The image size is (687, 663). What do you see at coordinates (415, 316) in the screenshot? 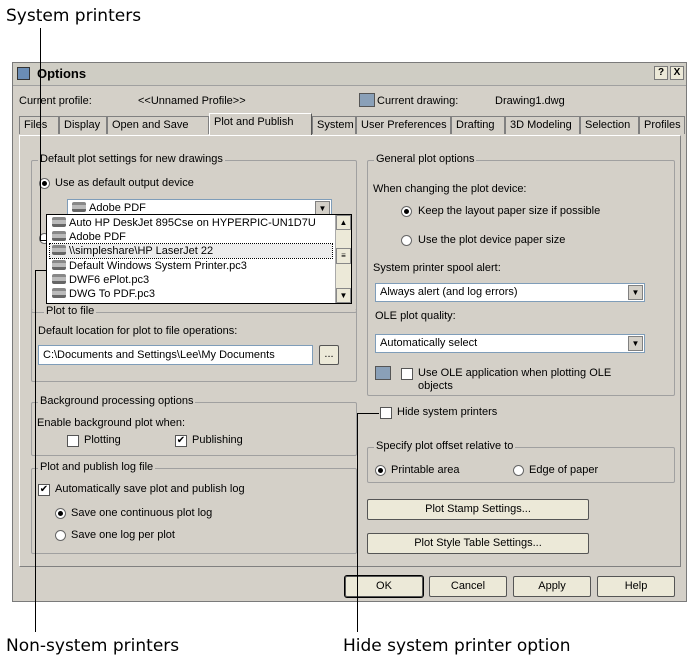
I see `ole-quality-label: OLE plot quality:` at bounding box center [415, 316].